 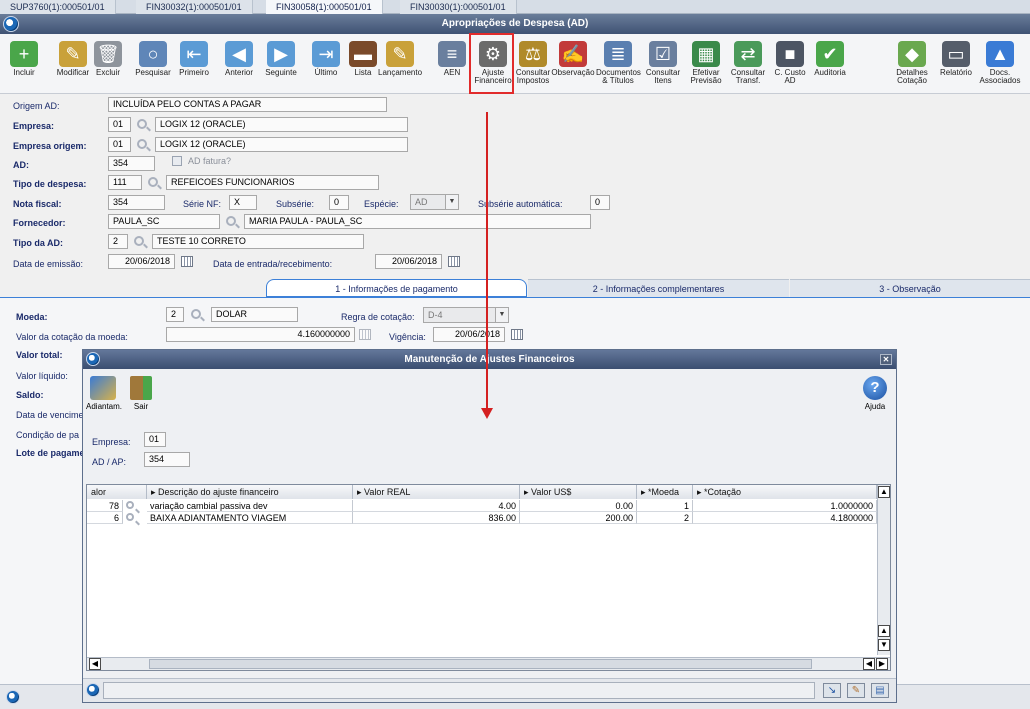 What do you see at coordinates (884, 645) in the screenshot?
I see `scroll-down-icon: ▼` at bounding box center [884, 645].